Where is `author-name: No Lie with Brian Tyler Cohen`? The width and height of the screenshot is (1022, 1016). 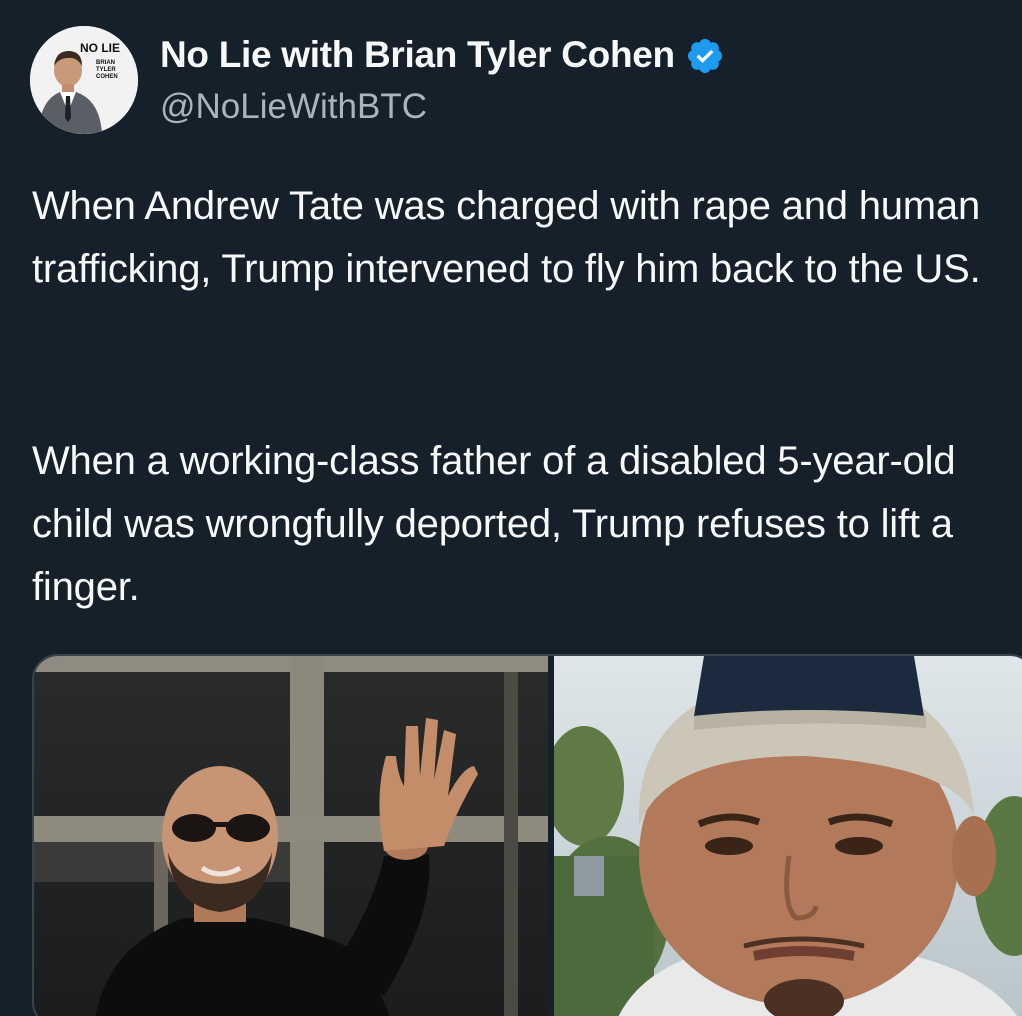 author-name: No Lie with Brian Tyler Cohen is located at coordinates (417, 55).